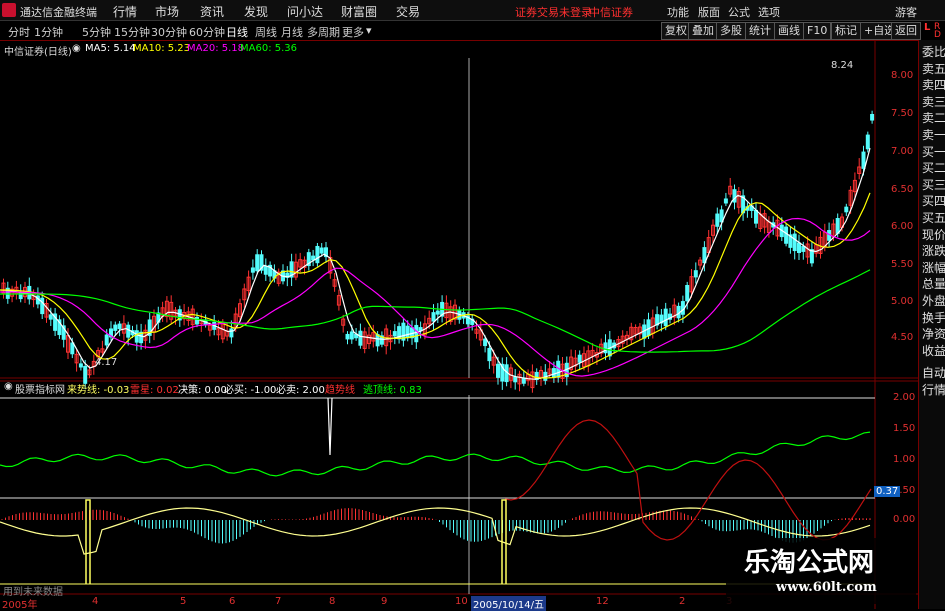  Describe the element at coordinates (933, 218) in the screenshot. I see `sidebar-item: 买五` at that location.